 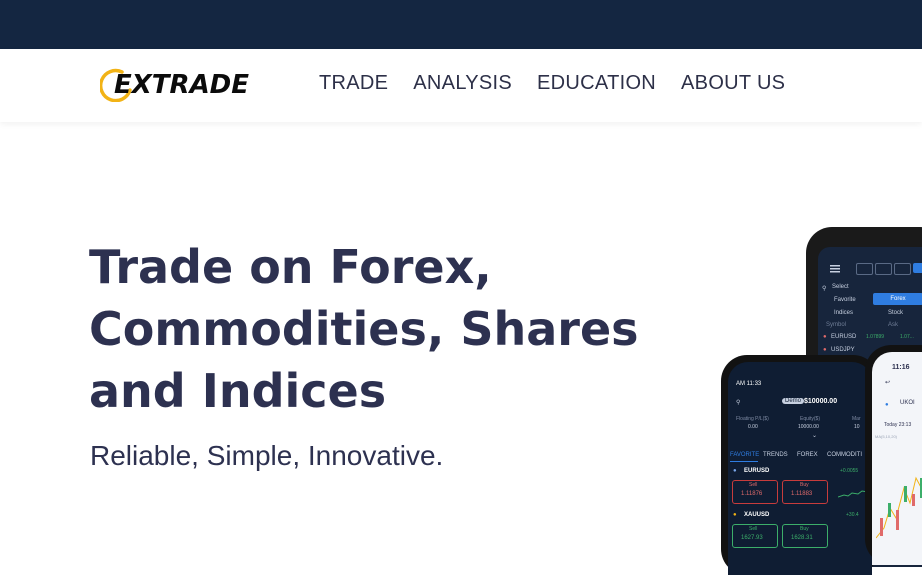 What do you see at coordinates (899, 507) in the screenshot?
I see `candlestick-chart` at bounding box center [899, 507].